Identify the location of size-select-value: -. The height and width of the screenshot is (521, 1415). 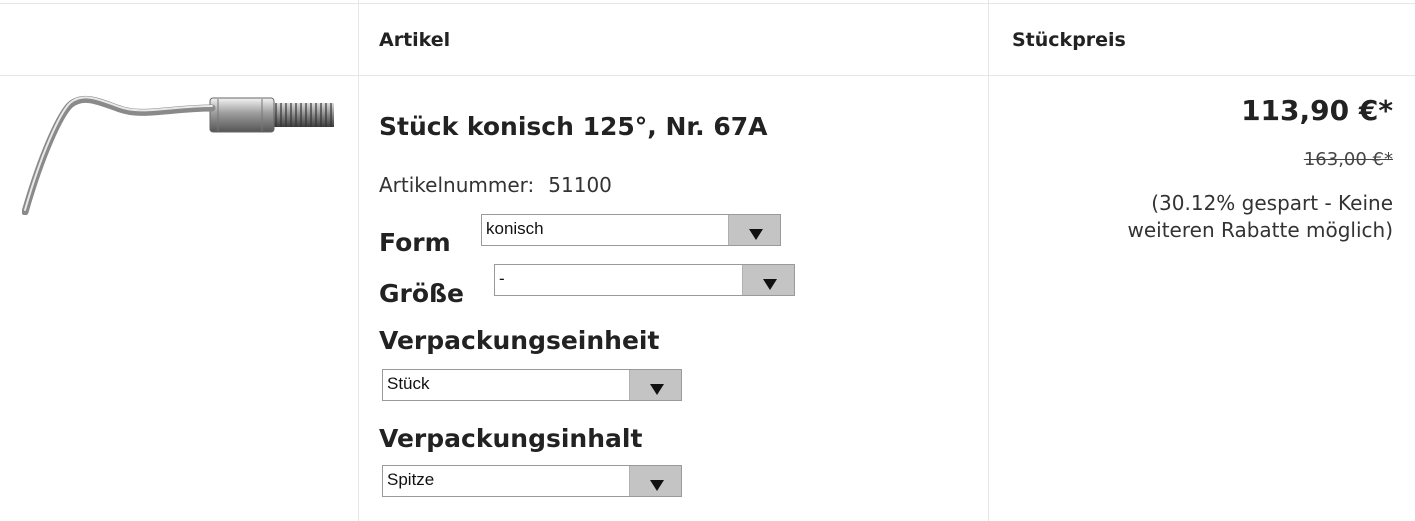
(502, 278).